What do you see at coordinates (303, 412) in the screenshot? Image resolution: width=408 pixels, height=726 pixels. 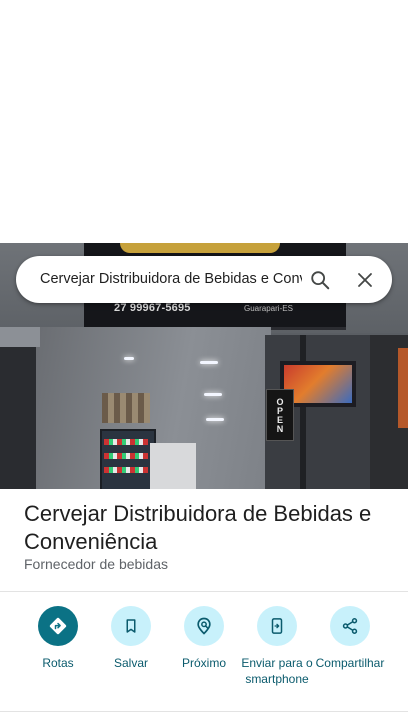 I see `photo-door-frame` at bounding box center [303, 412].